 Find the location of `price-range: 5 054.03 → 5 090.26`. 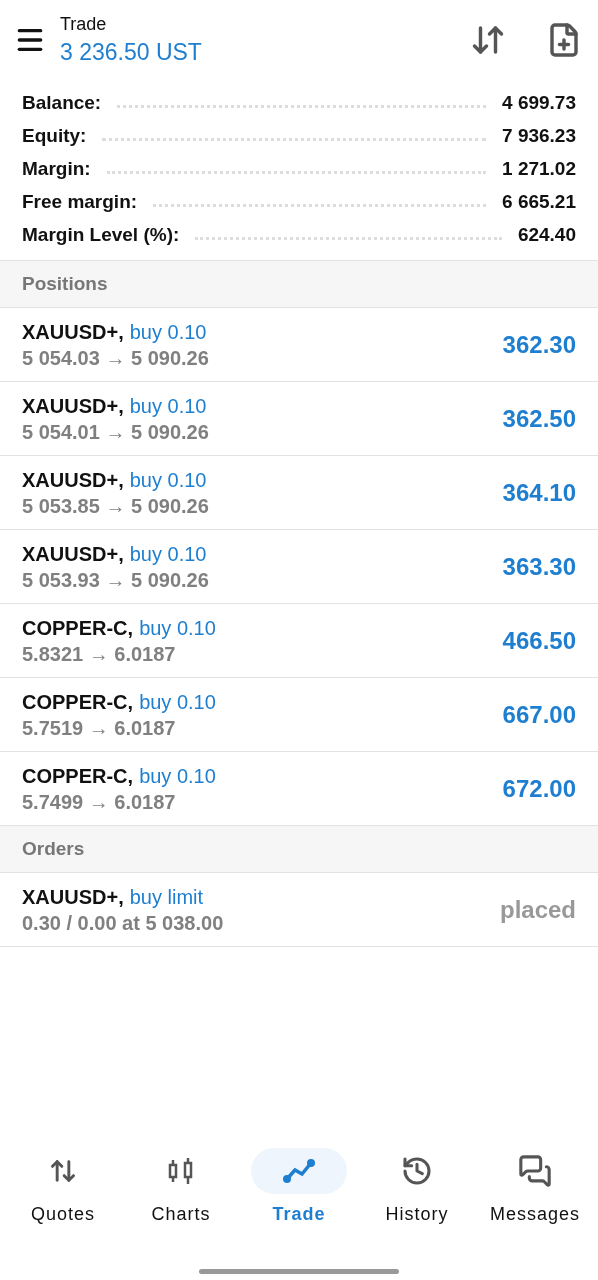

price-range: 5 054.03 → 5 090.26 is located at coordinates (116, 358).